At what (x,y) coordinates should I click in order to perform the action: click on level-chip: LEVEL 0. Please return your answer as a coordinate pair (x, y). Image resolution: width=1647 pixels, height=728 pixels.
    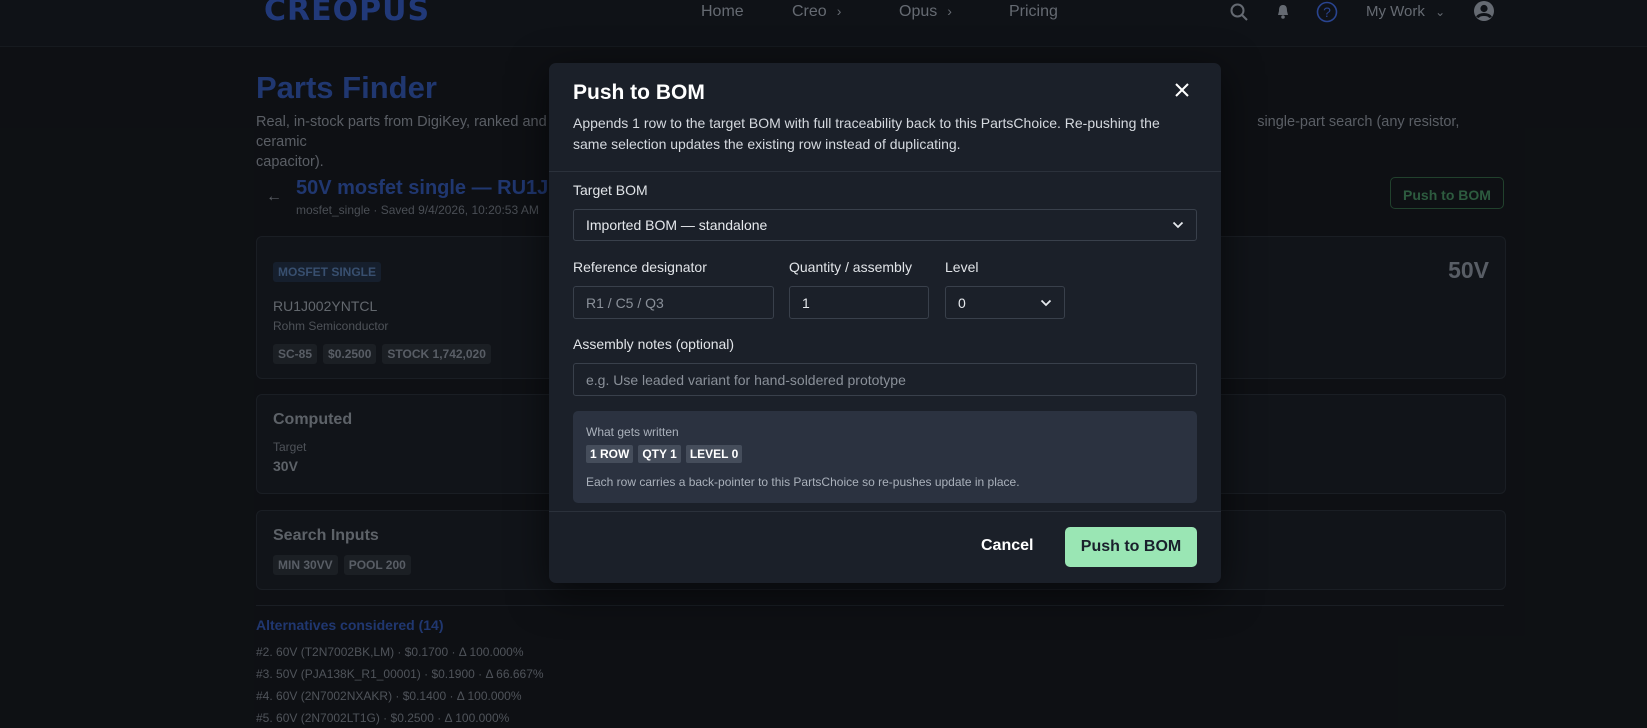
    Looking at the image, I should click on (714, 454).